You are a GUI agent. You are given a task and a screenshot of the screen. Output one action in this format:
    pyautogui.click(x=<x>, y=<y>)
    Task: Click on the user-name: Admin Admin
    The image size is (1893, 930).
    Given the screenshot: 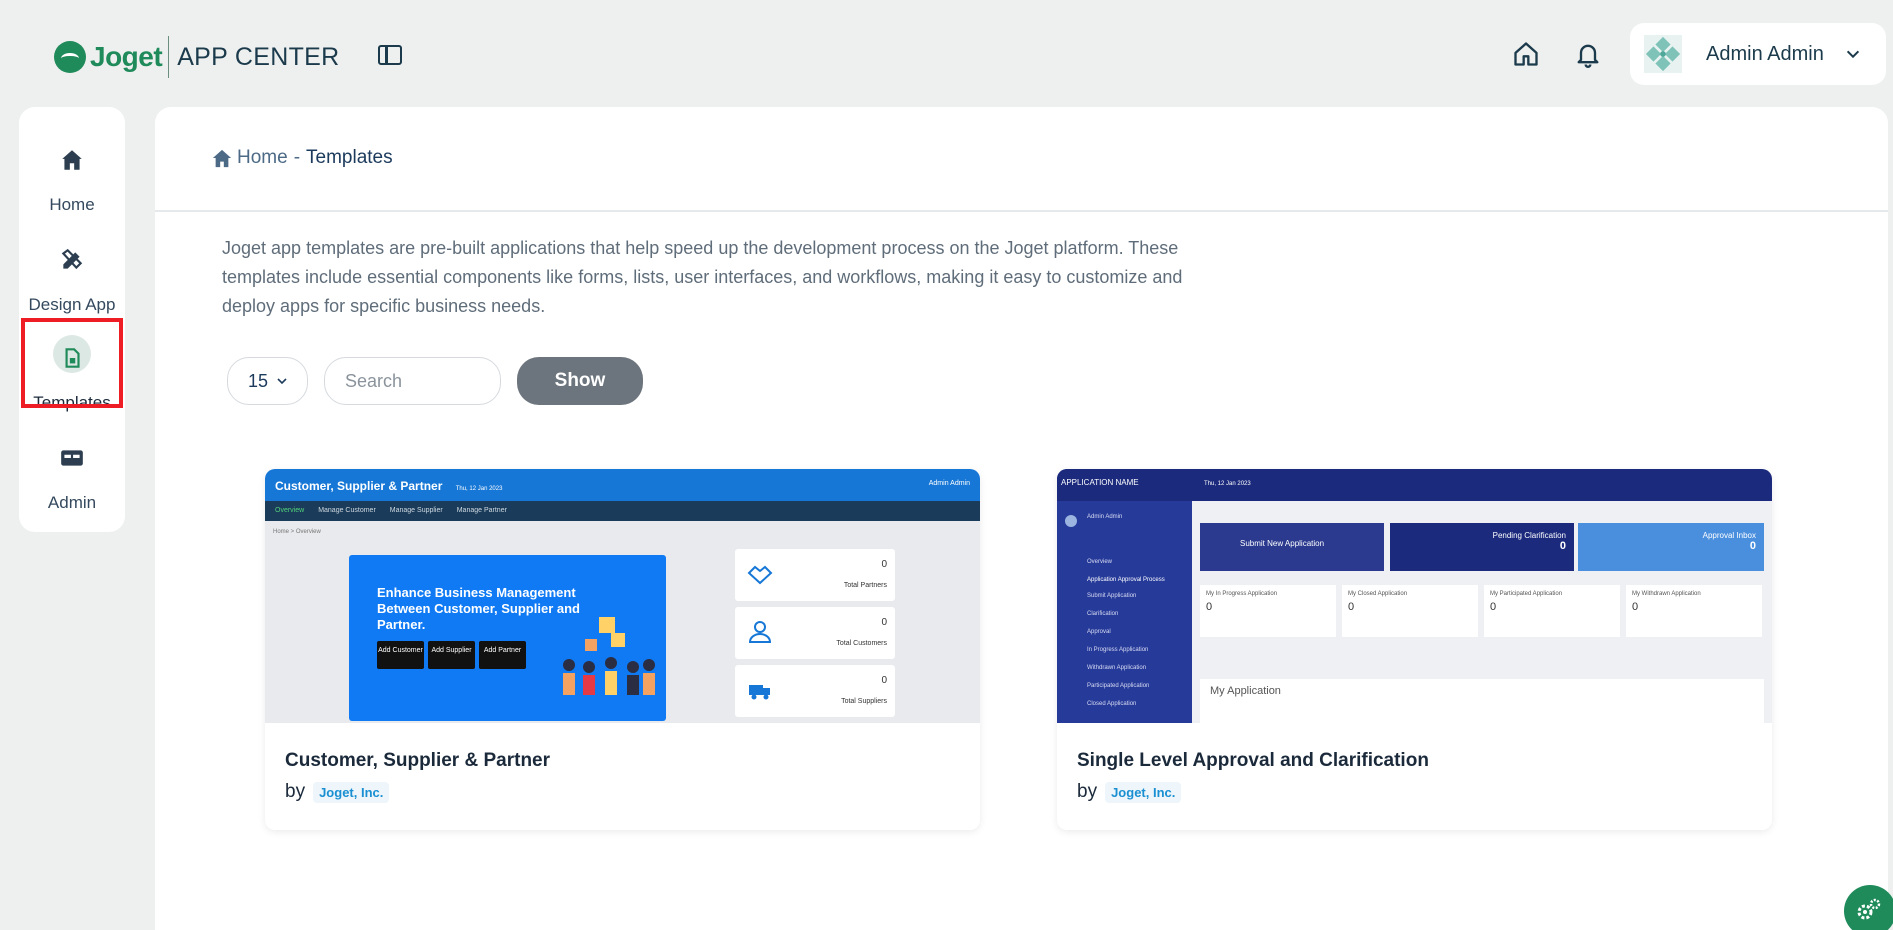 What is the action you would take?
    pyautogui.click(x=1765, y=53)
    